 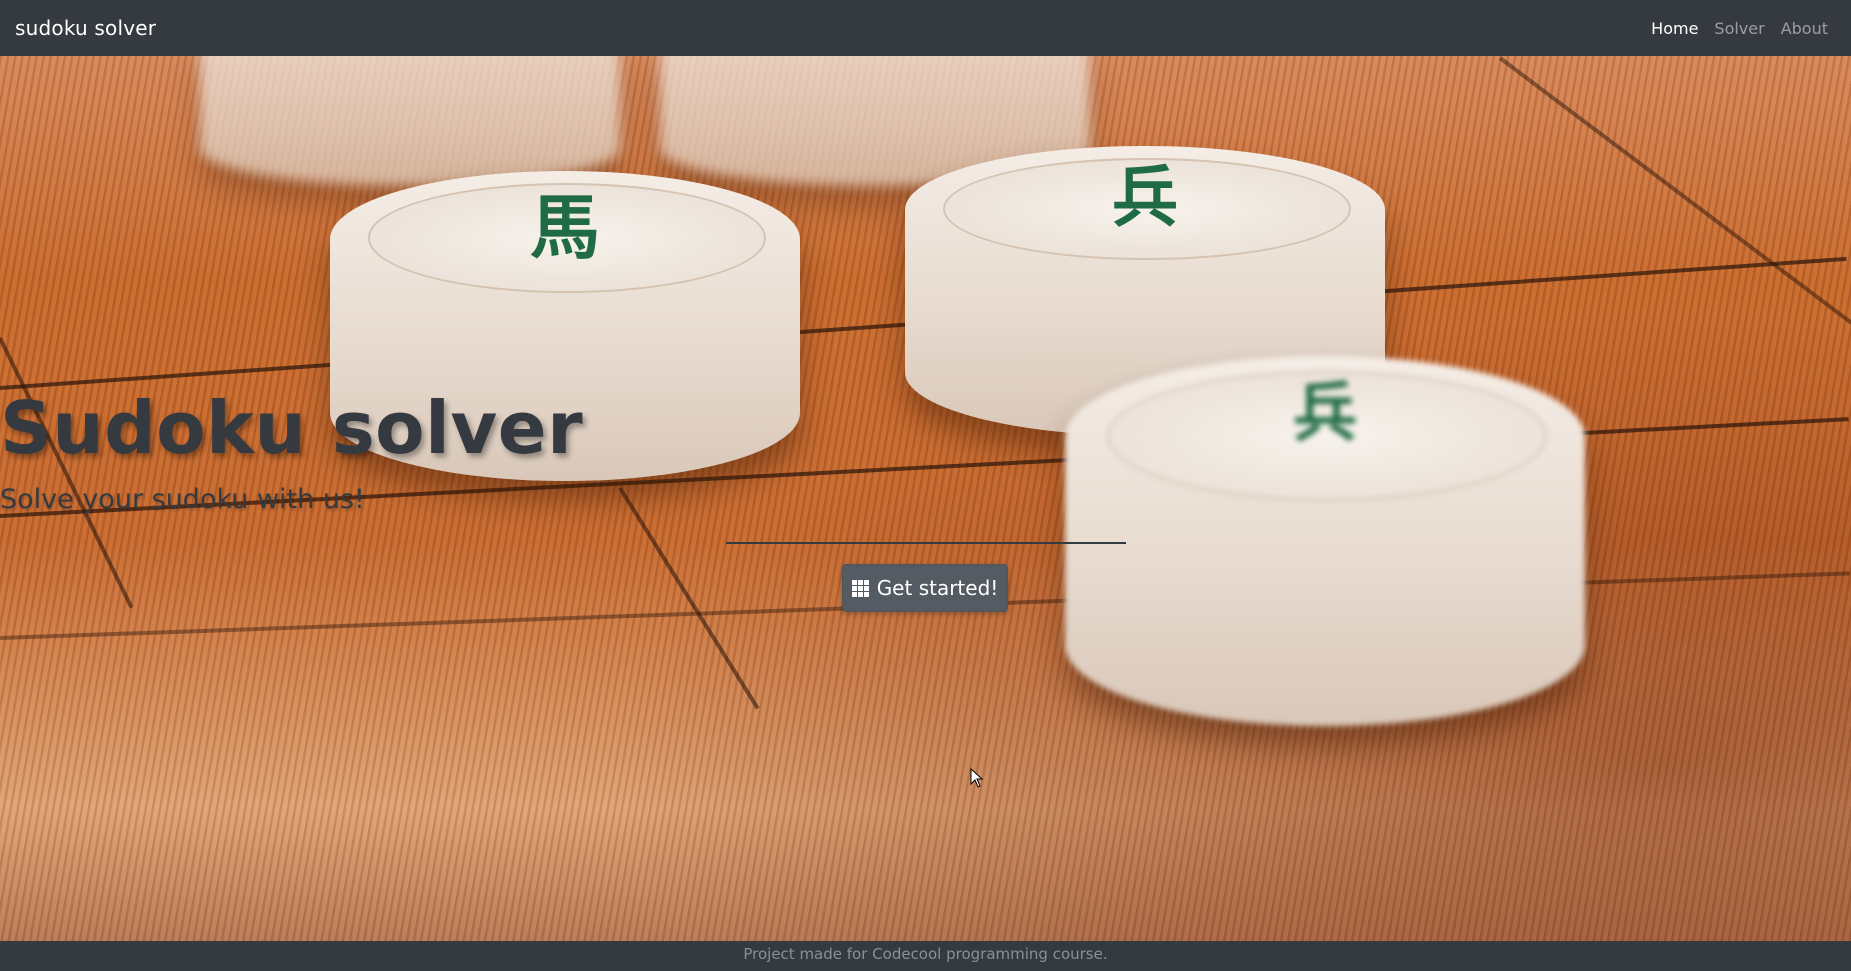 What do you see at coordinates (1674, 28) in the screenshot?
I see `nav-link-home: Home` at bounding box center [1674, 28].